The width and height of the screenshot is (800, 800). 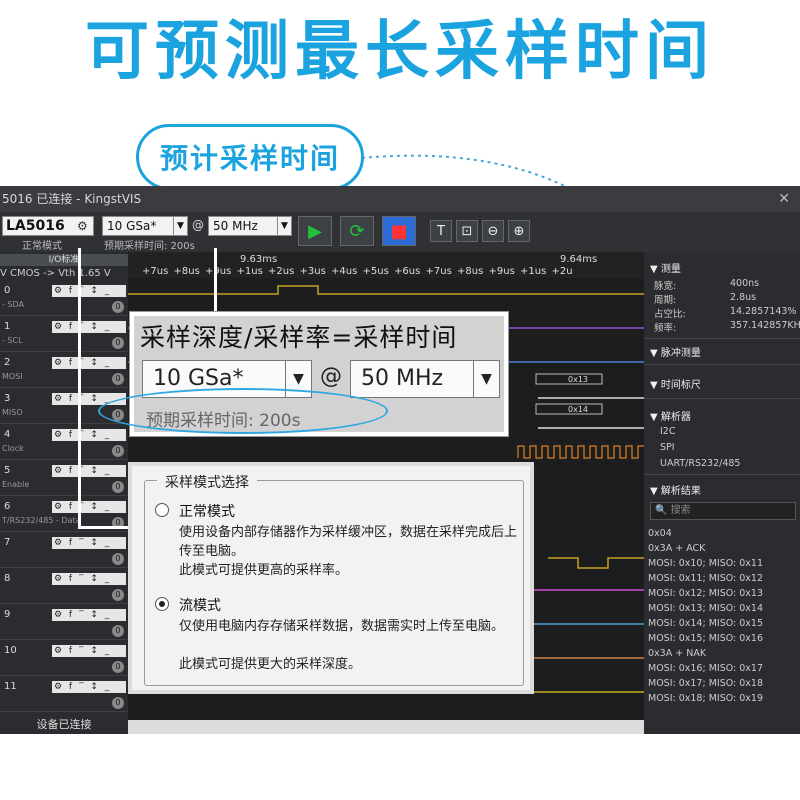 I want to click on ruler-tick: +3us, so click(x=312, y=271).